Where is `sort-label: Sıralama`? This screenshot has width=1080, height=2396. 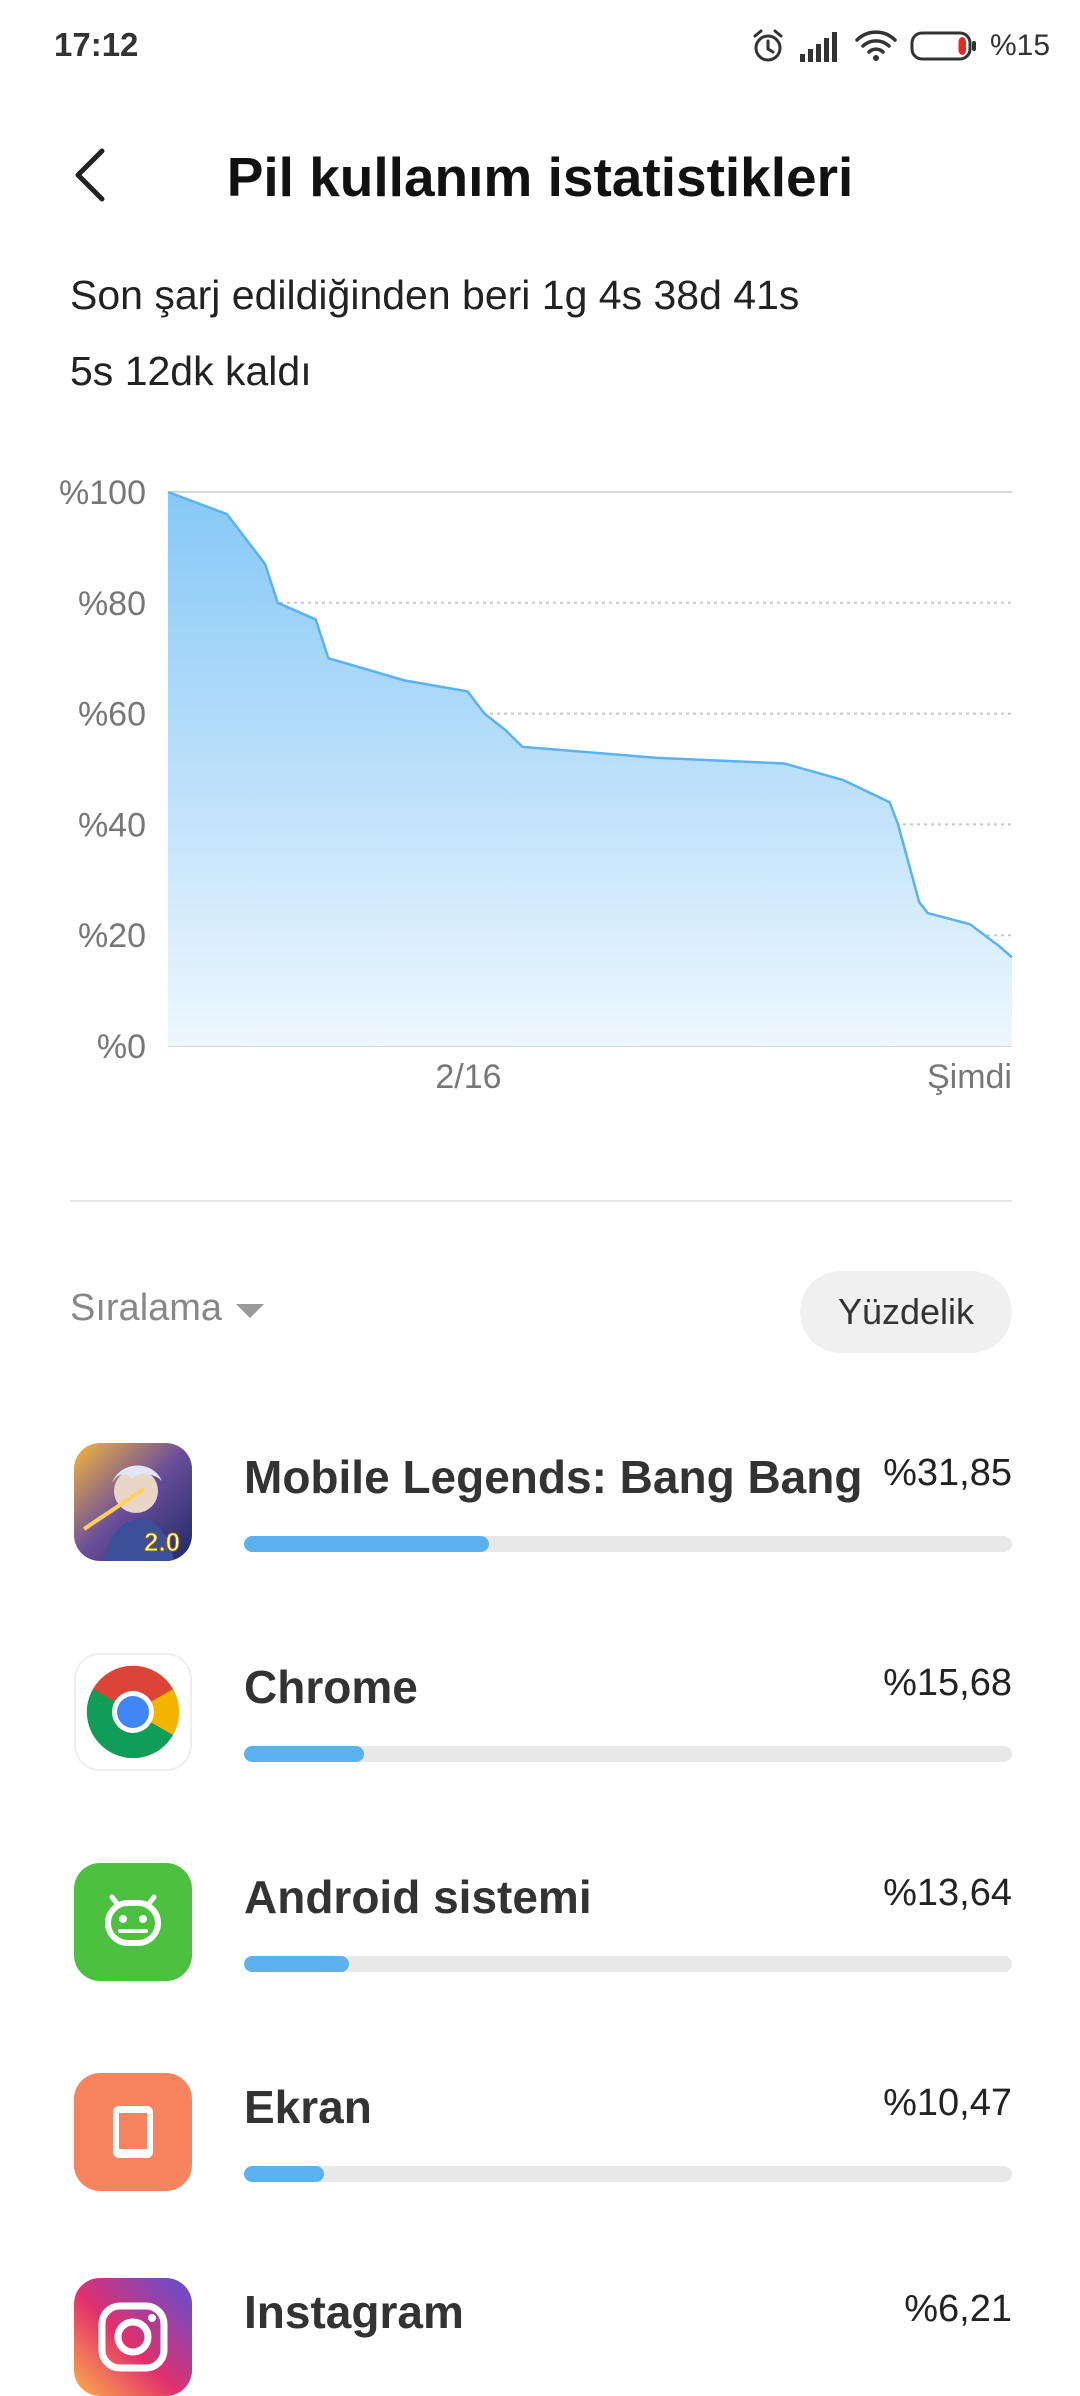
sort-label: Sıralama is located at coordinates (146, 1308).